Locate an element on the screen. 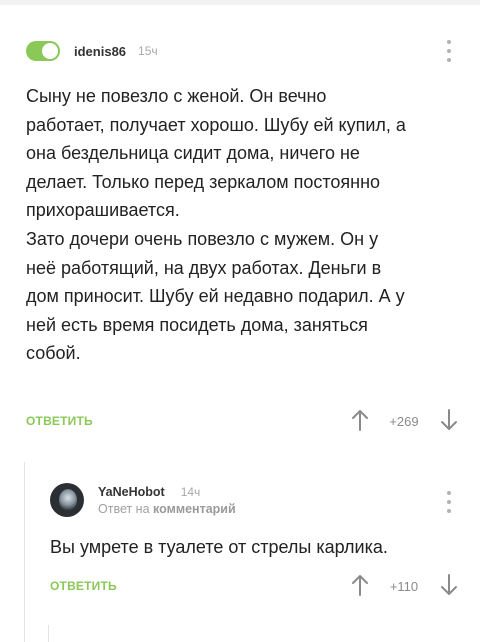  comment-text: Вы умрете в туалете от стрелы карлика. is located at coordinates (219, 547).